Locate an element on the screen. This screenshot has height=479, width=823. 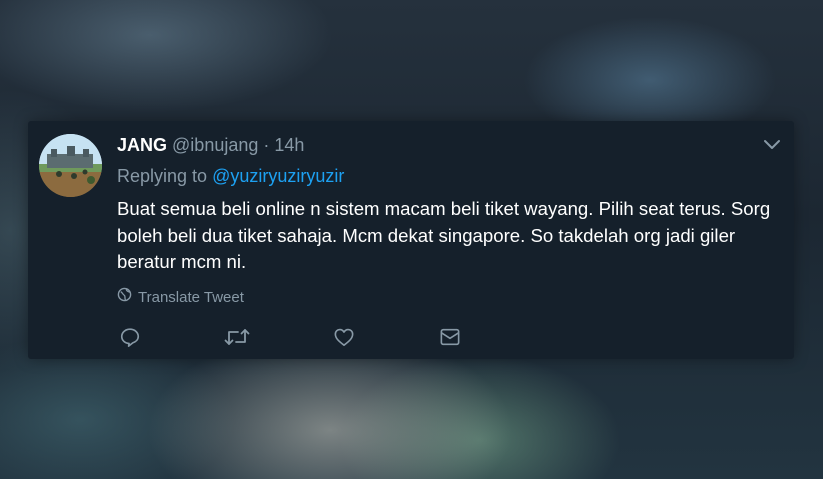
envelope-icon is located at coordinates (450, 337).